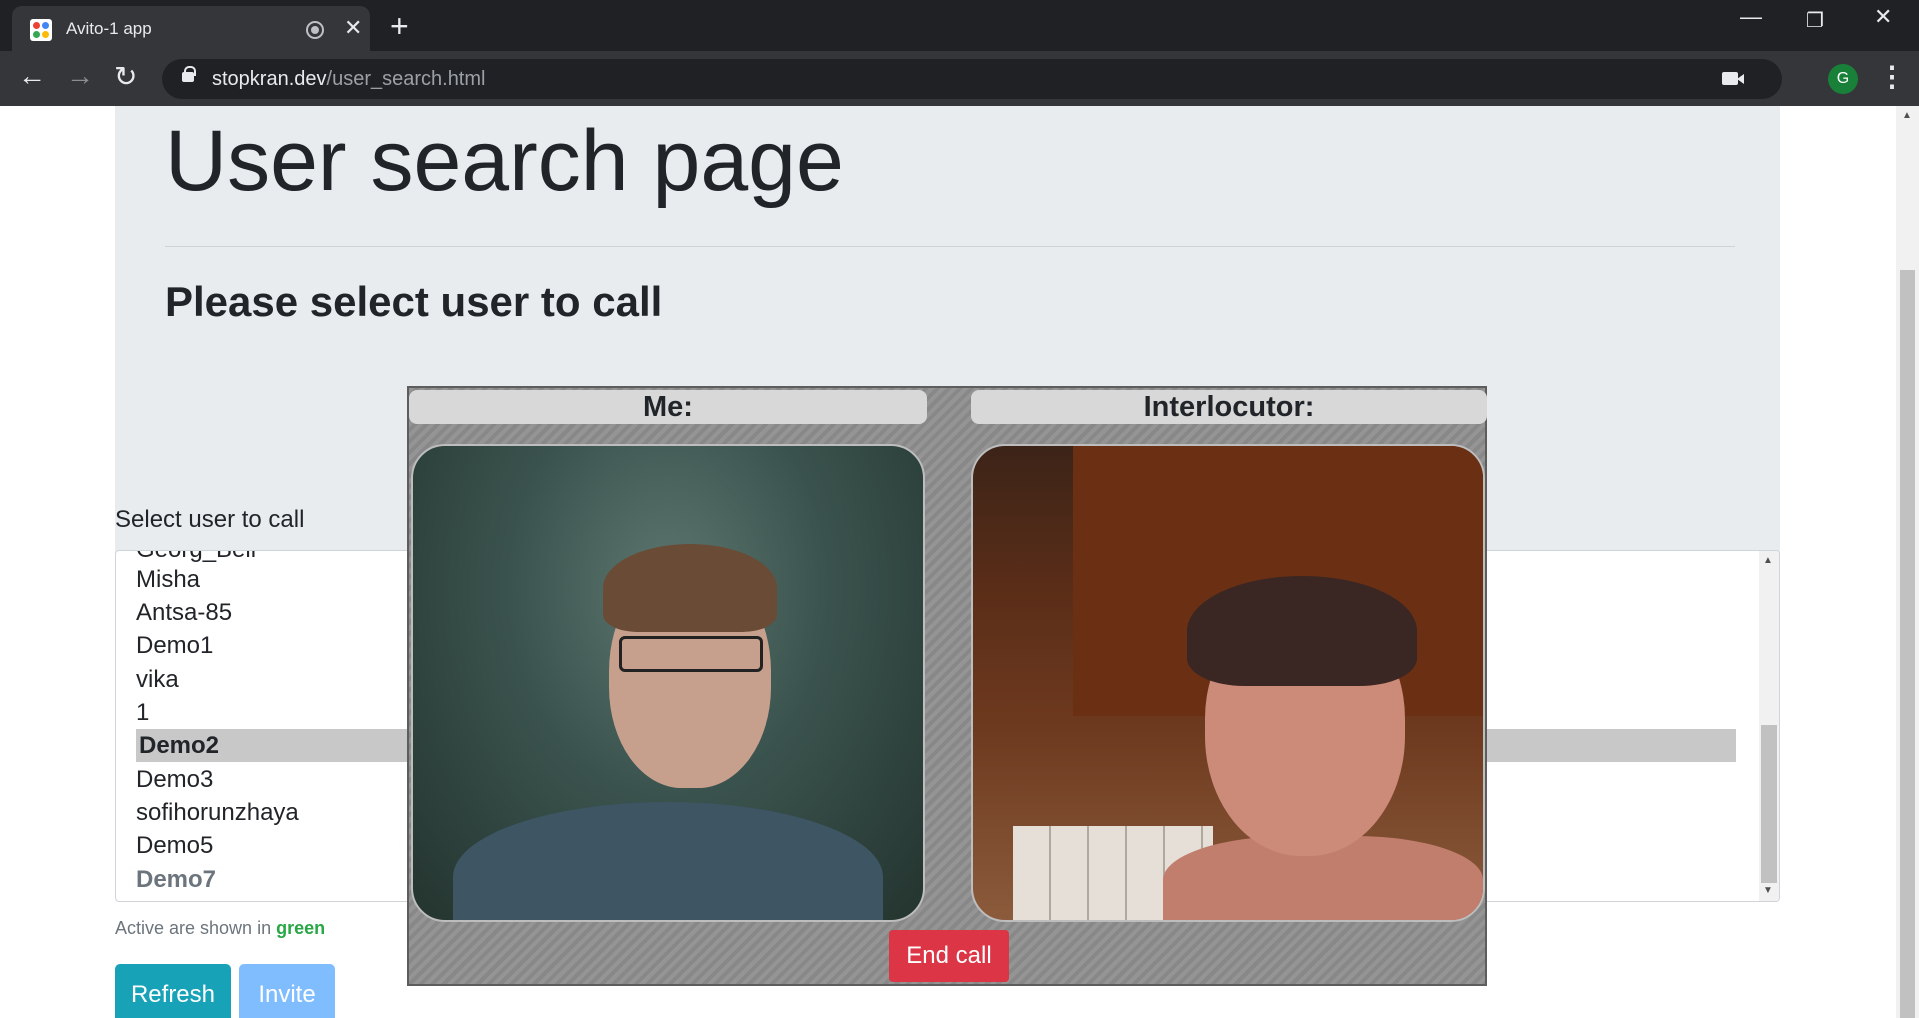  I want to click on list-item: vika, so click(157, 679).